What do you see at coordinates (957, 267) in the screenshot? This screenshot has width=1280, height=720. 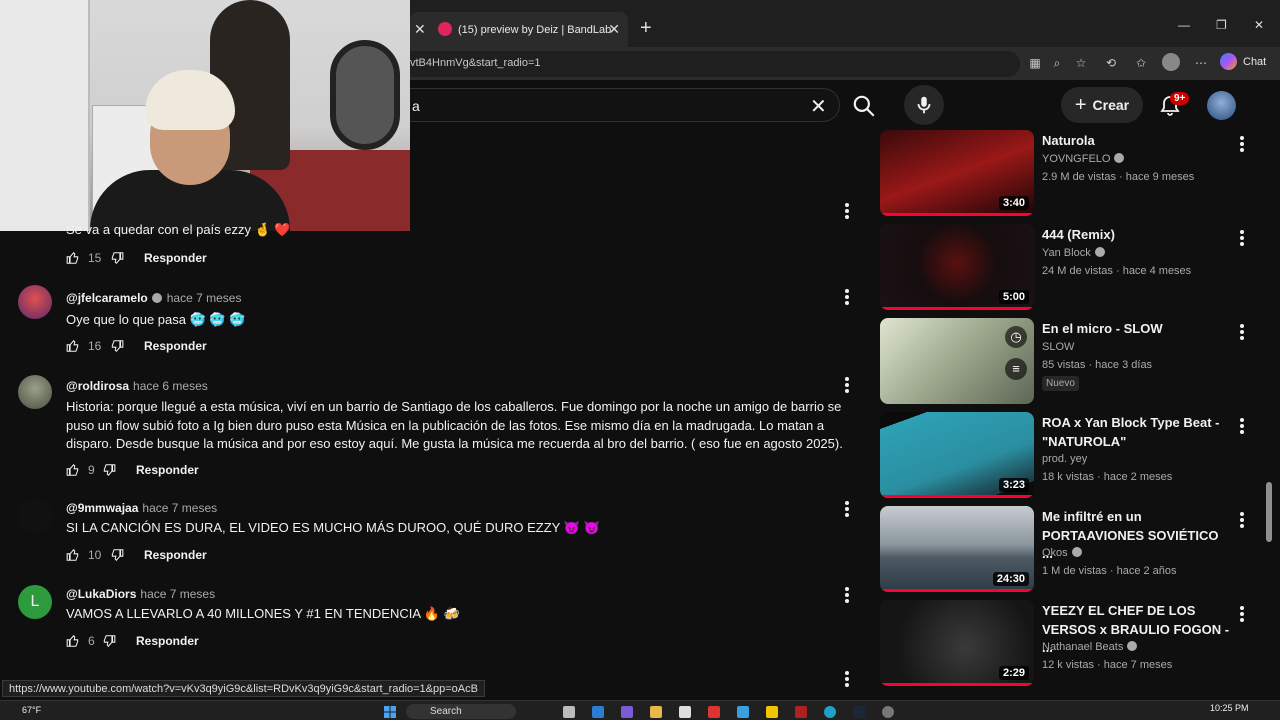 I see `video-thumbnail: 5:00` at bounding box center [957, 267].